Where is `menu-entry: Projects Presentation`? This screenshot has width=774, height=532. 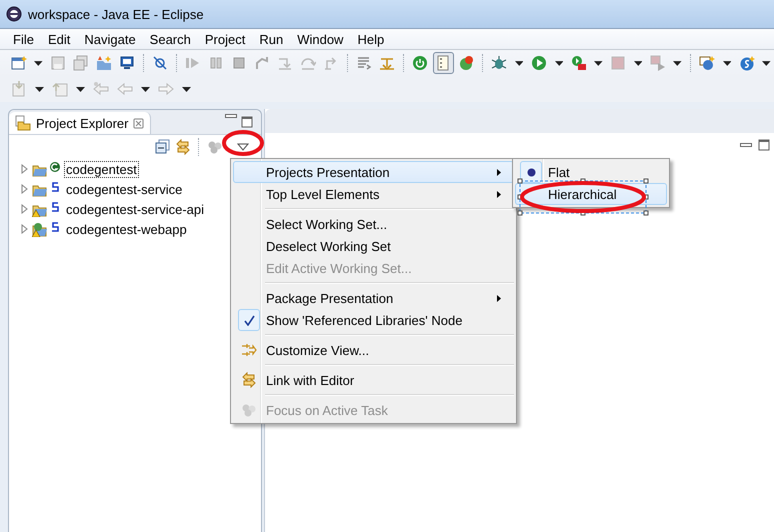 menu-entry: Projects Presentation is located at coordinates (373, 172).